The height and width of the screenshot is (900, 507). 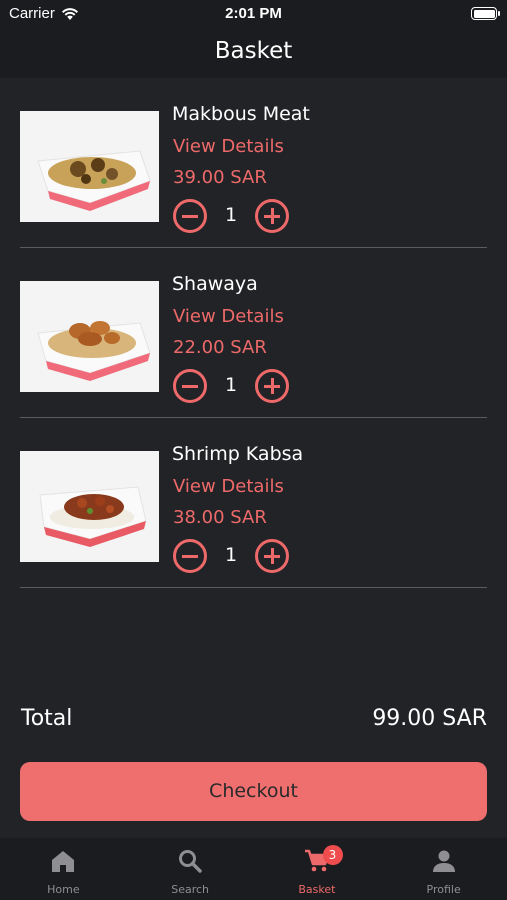 I want to click on tab-profile: Profile, so click(x=443, y=869).